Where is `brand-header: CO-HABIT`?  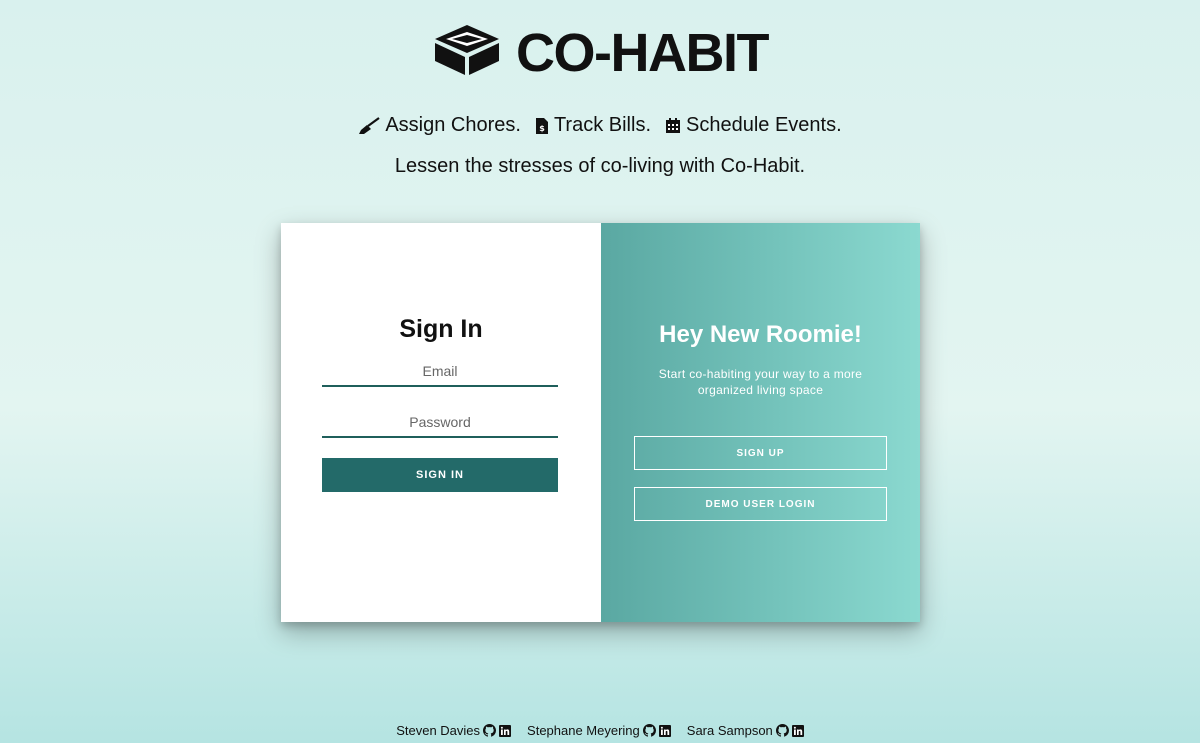
brand-header: CO-HABIT is located at coordinates (600, 52).